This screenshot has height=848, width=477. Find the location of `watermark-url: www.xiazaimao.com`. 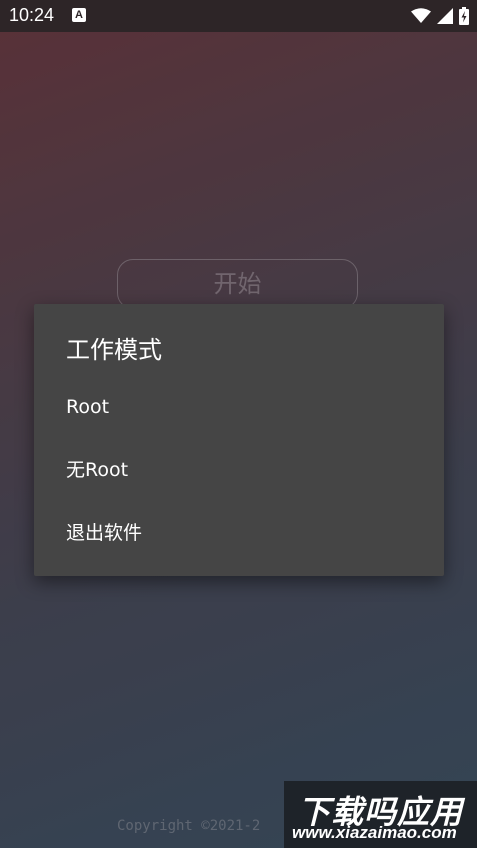

watermark-url: www.xiazaimao.com is located at coordinates (374, 832).